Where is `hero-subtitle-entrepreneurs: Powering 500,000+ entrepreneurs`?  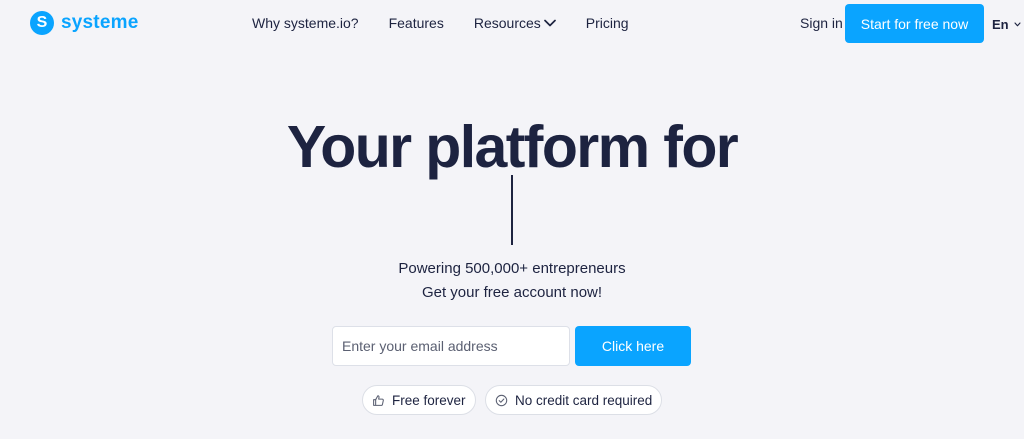 hero-subtitle-entrepreneurs: Powering 500,000+ entrepreneurs is located at coordinates (512, 268).